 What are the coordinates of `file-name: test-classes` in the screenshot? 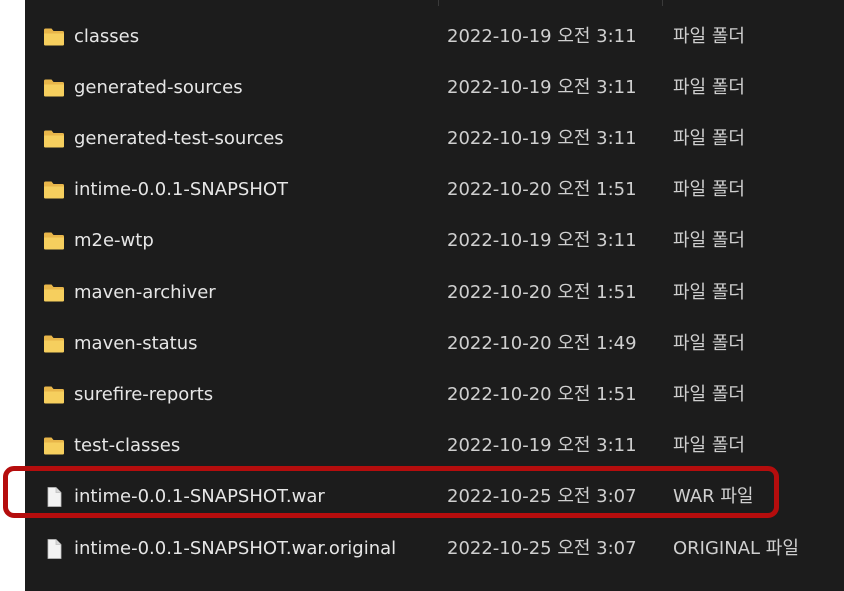 It's located at (127, 445).